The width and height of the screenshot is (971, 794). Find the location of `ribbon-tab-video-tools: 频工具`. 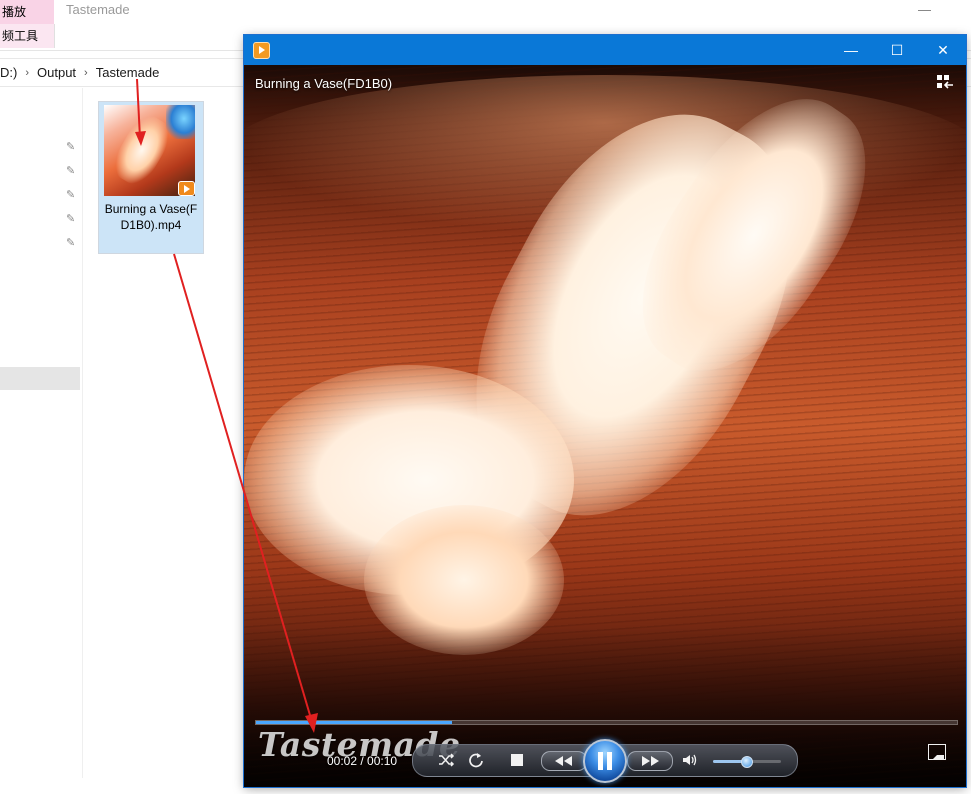

ribbon-tab-video-tools: 频工具 is located at coordinates (27, 36).